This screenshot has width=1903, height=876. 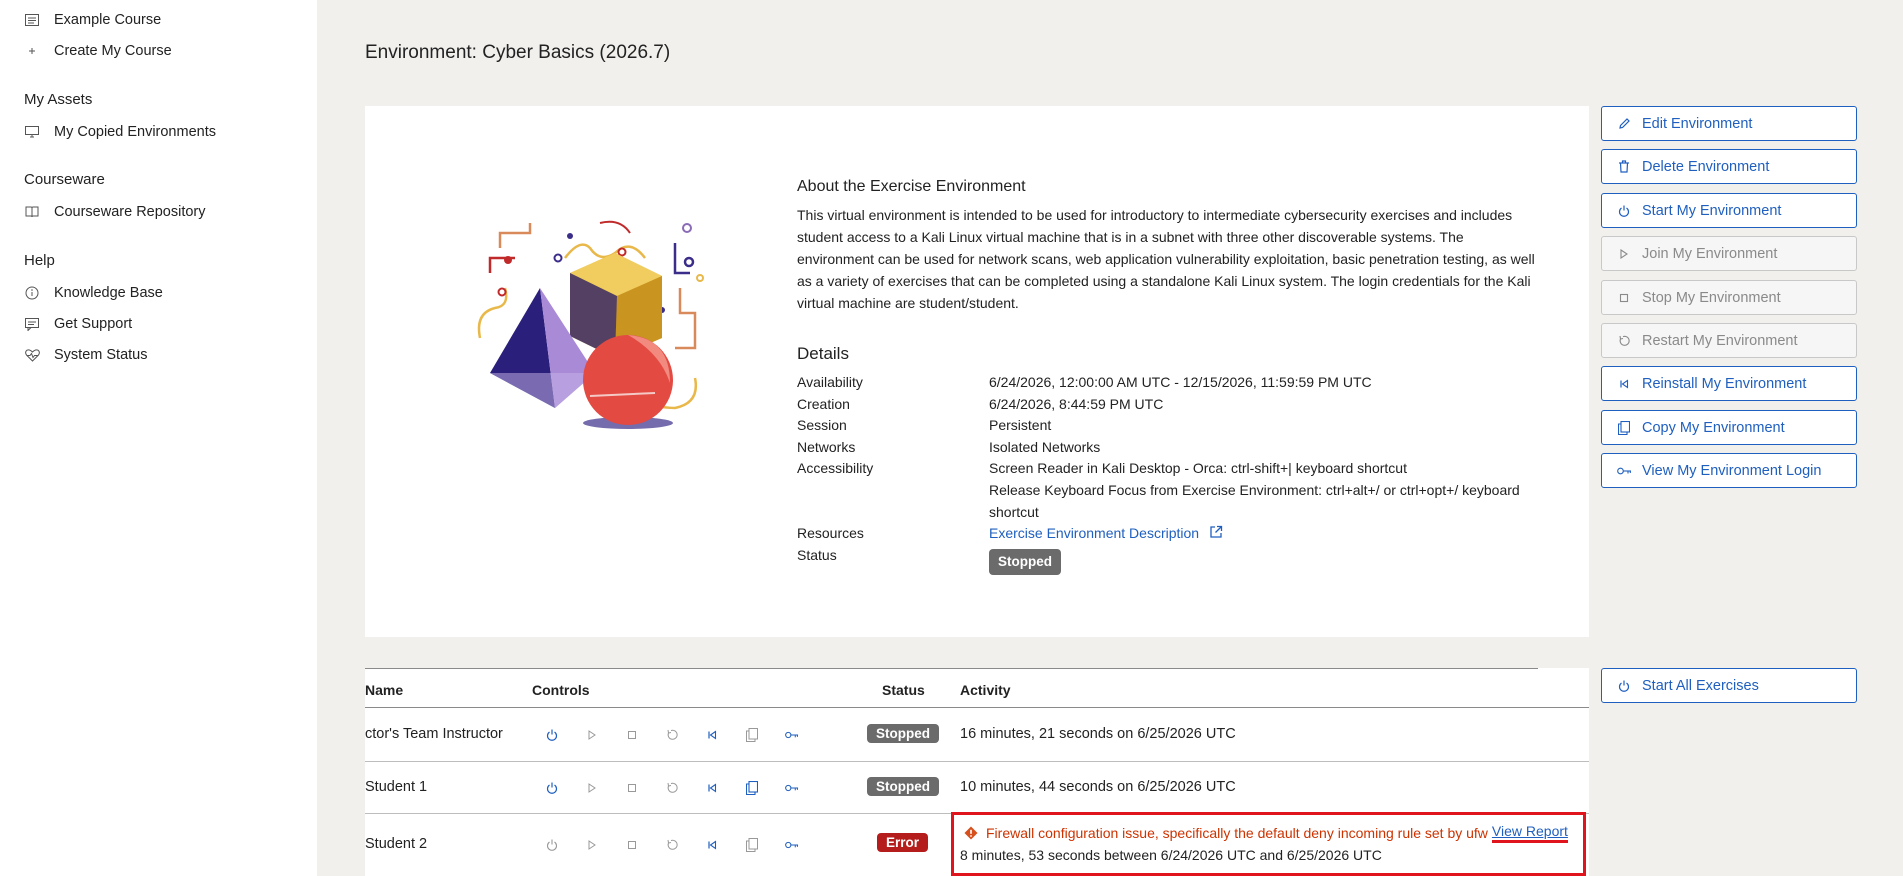 I want to click on monitor-icon, so click(x=32, y=132).